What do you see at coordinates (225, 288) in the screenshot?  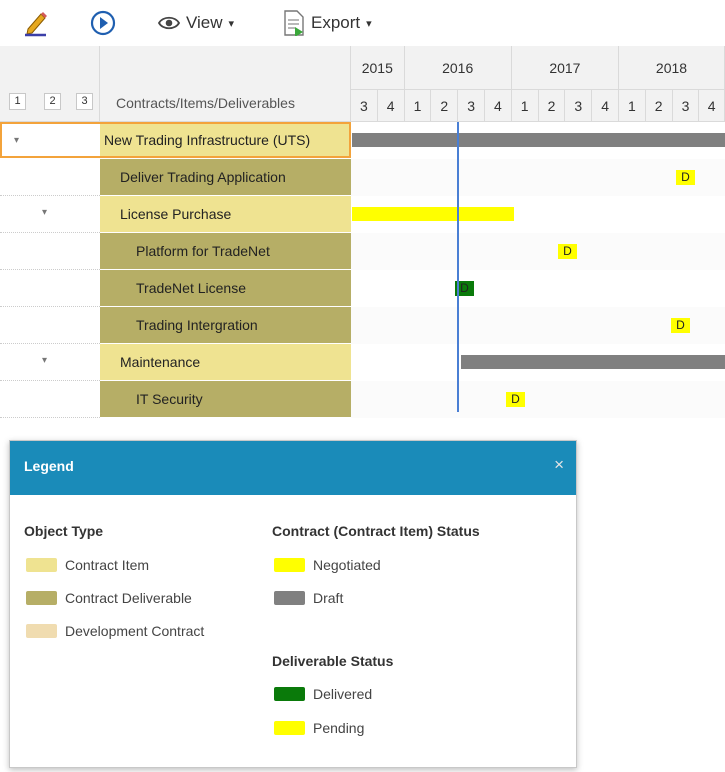 I see `row-label: TradeNet License` at bounding box center [225, 288].